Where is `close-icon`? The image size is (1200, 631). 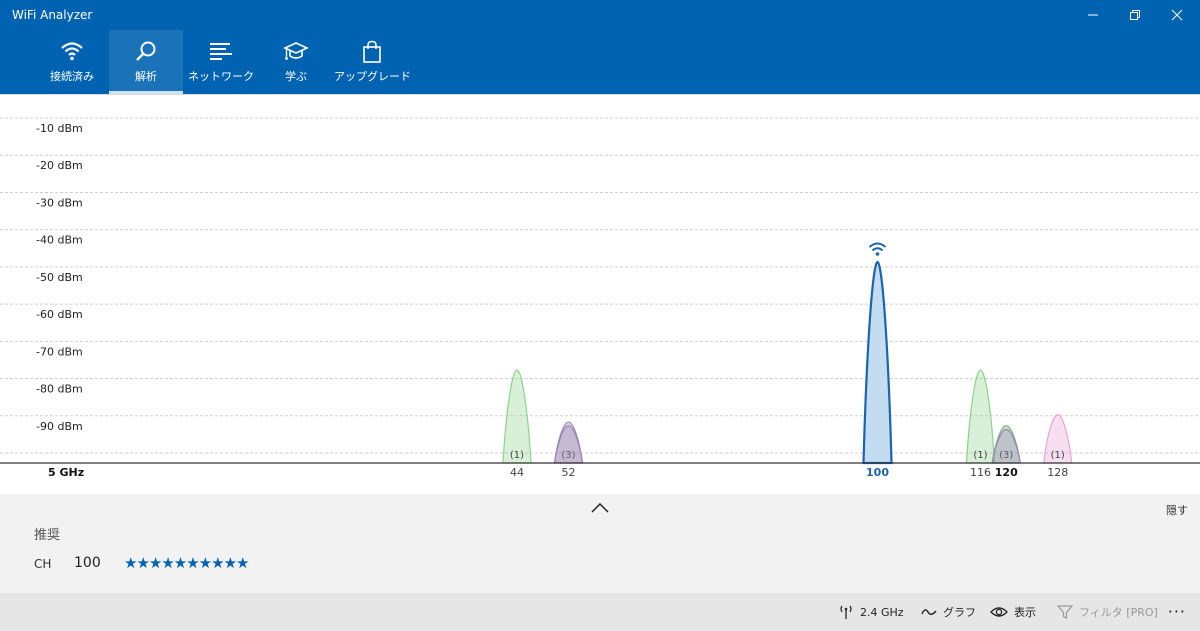
close-icon is located at coordinates (1177, 15).